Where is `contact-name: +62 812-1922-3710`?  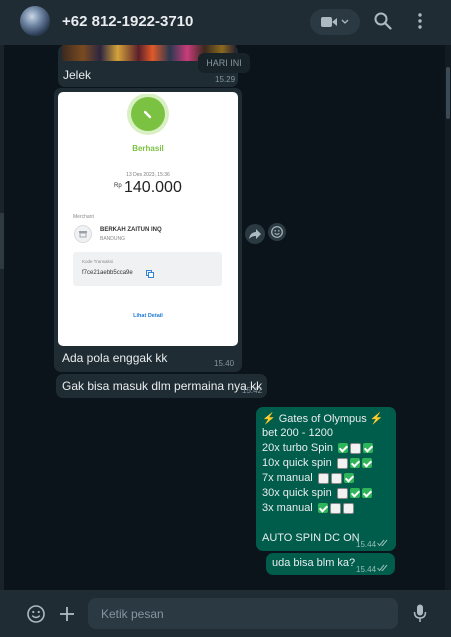 contact-name: +62 812-1922-3710 is located at coordinates (127, 21).